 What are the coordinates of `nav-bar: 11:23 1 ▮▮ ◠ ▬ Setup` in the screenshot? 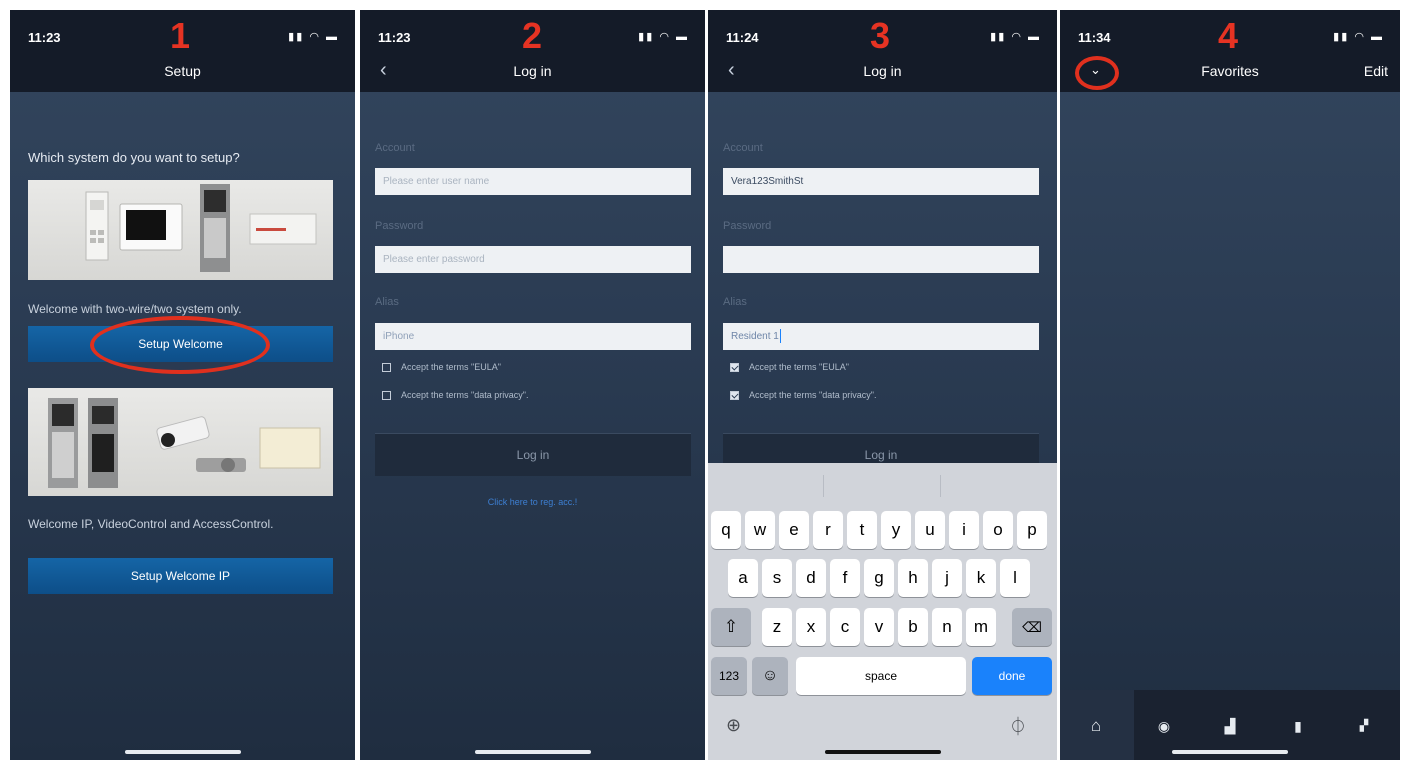 It's located at (182, 51).